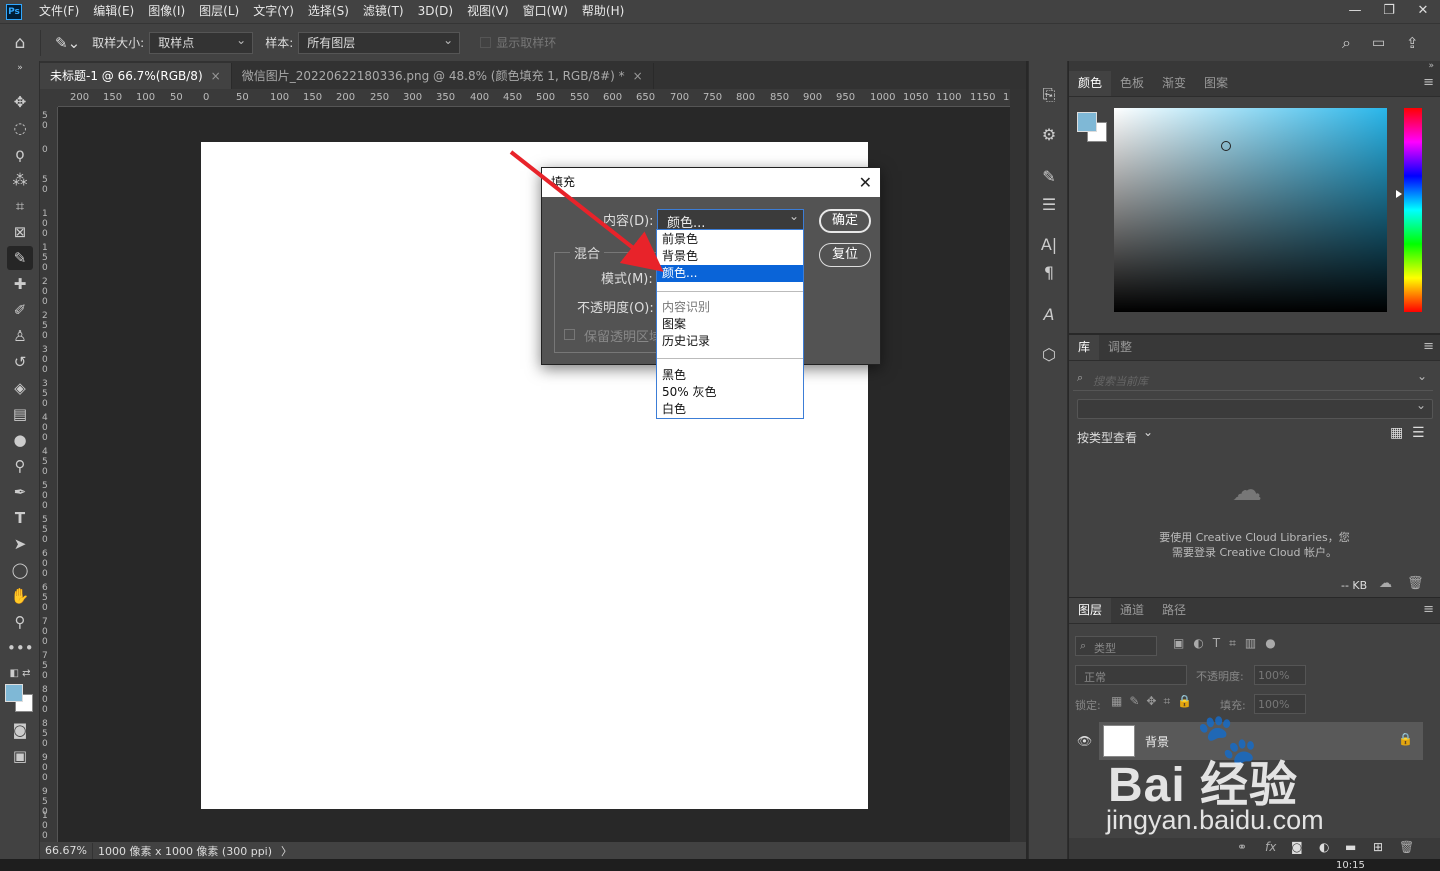 The image size is (1440, 871). I want to click on layer-opacity-label: 不透明度:, so click(1220, 676).